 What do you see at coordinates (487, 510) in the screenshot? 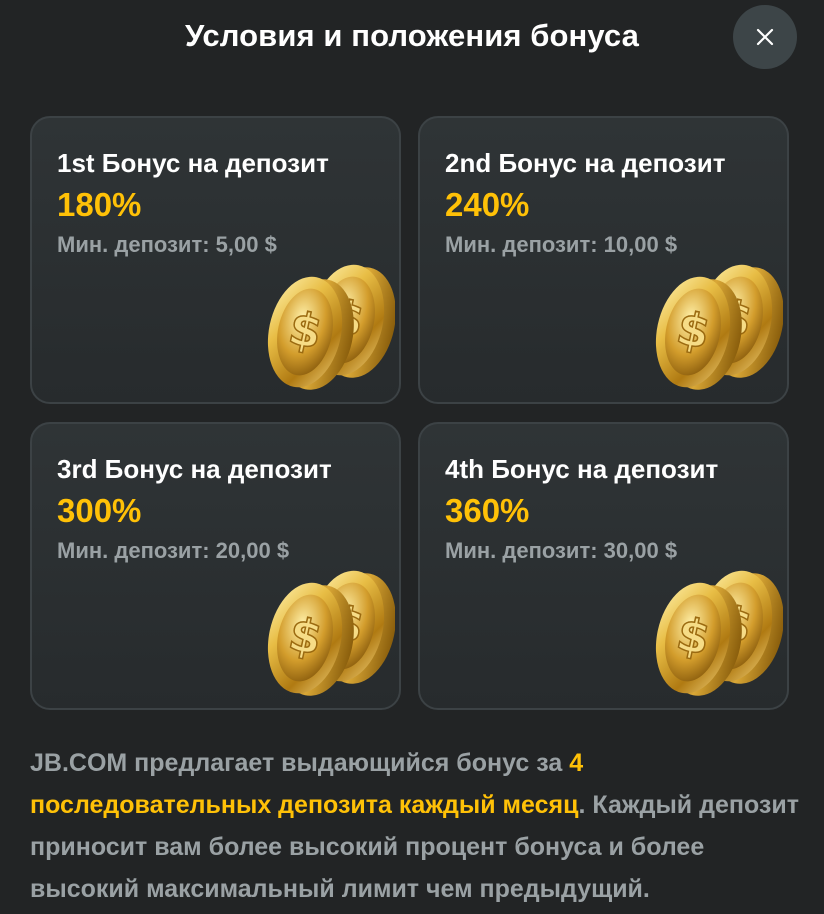
I see `bonus-card-percent: 360%` at bounding box center [487, 510].